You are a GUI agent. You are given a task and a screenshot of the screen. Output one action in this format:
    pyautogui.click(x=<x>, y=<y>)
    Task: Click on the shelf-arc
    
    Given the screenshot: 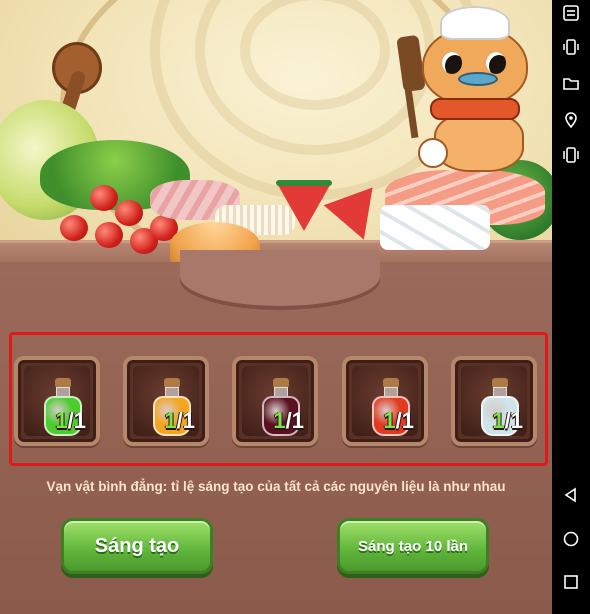 What is the action you would take?
    pyautogui.click(x=280, y=280)
    